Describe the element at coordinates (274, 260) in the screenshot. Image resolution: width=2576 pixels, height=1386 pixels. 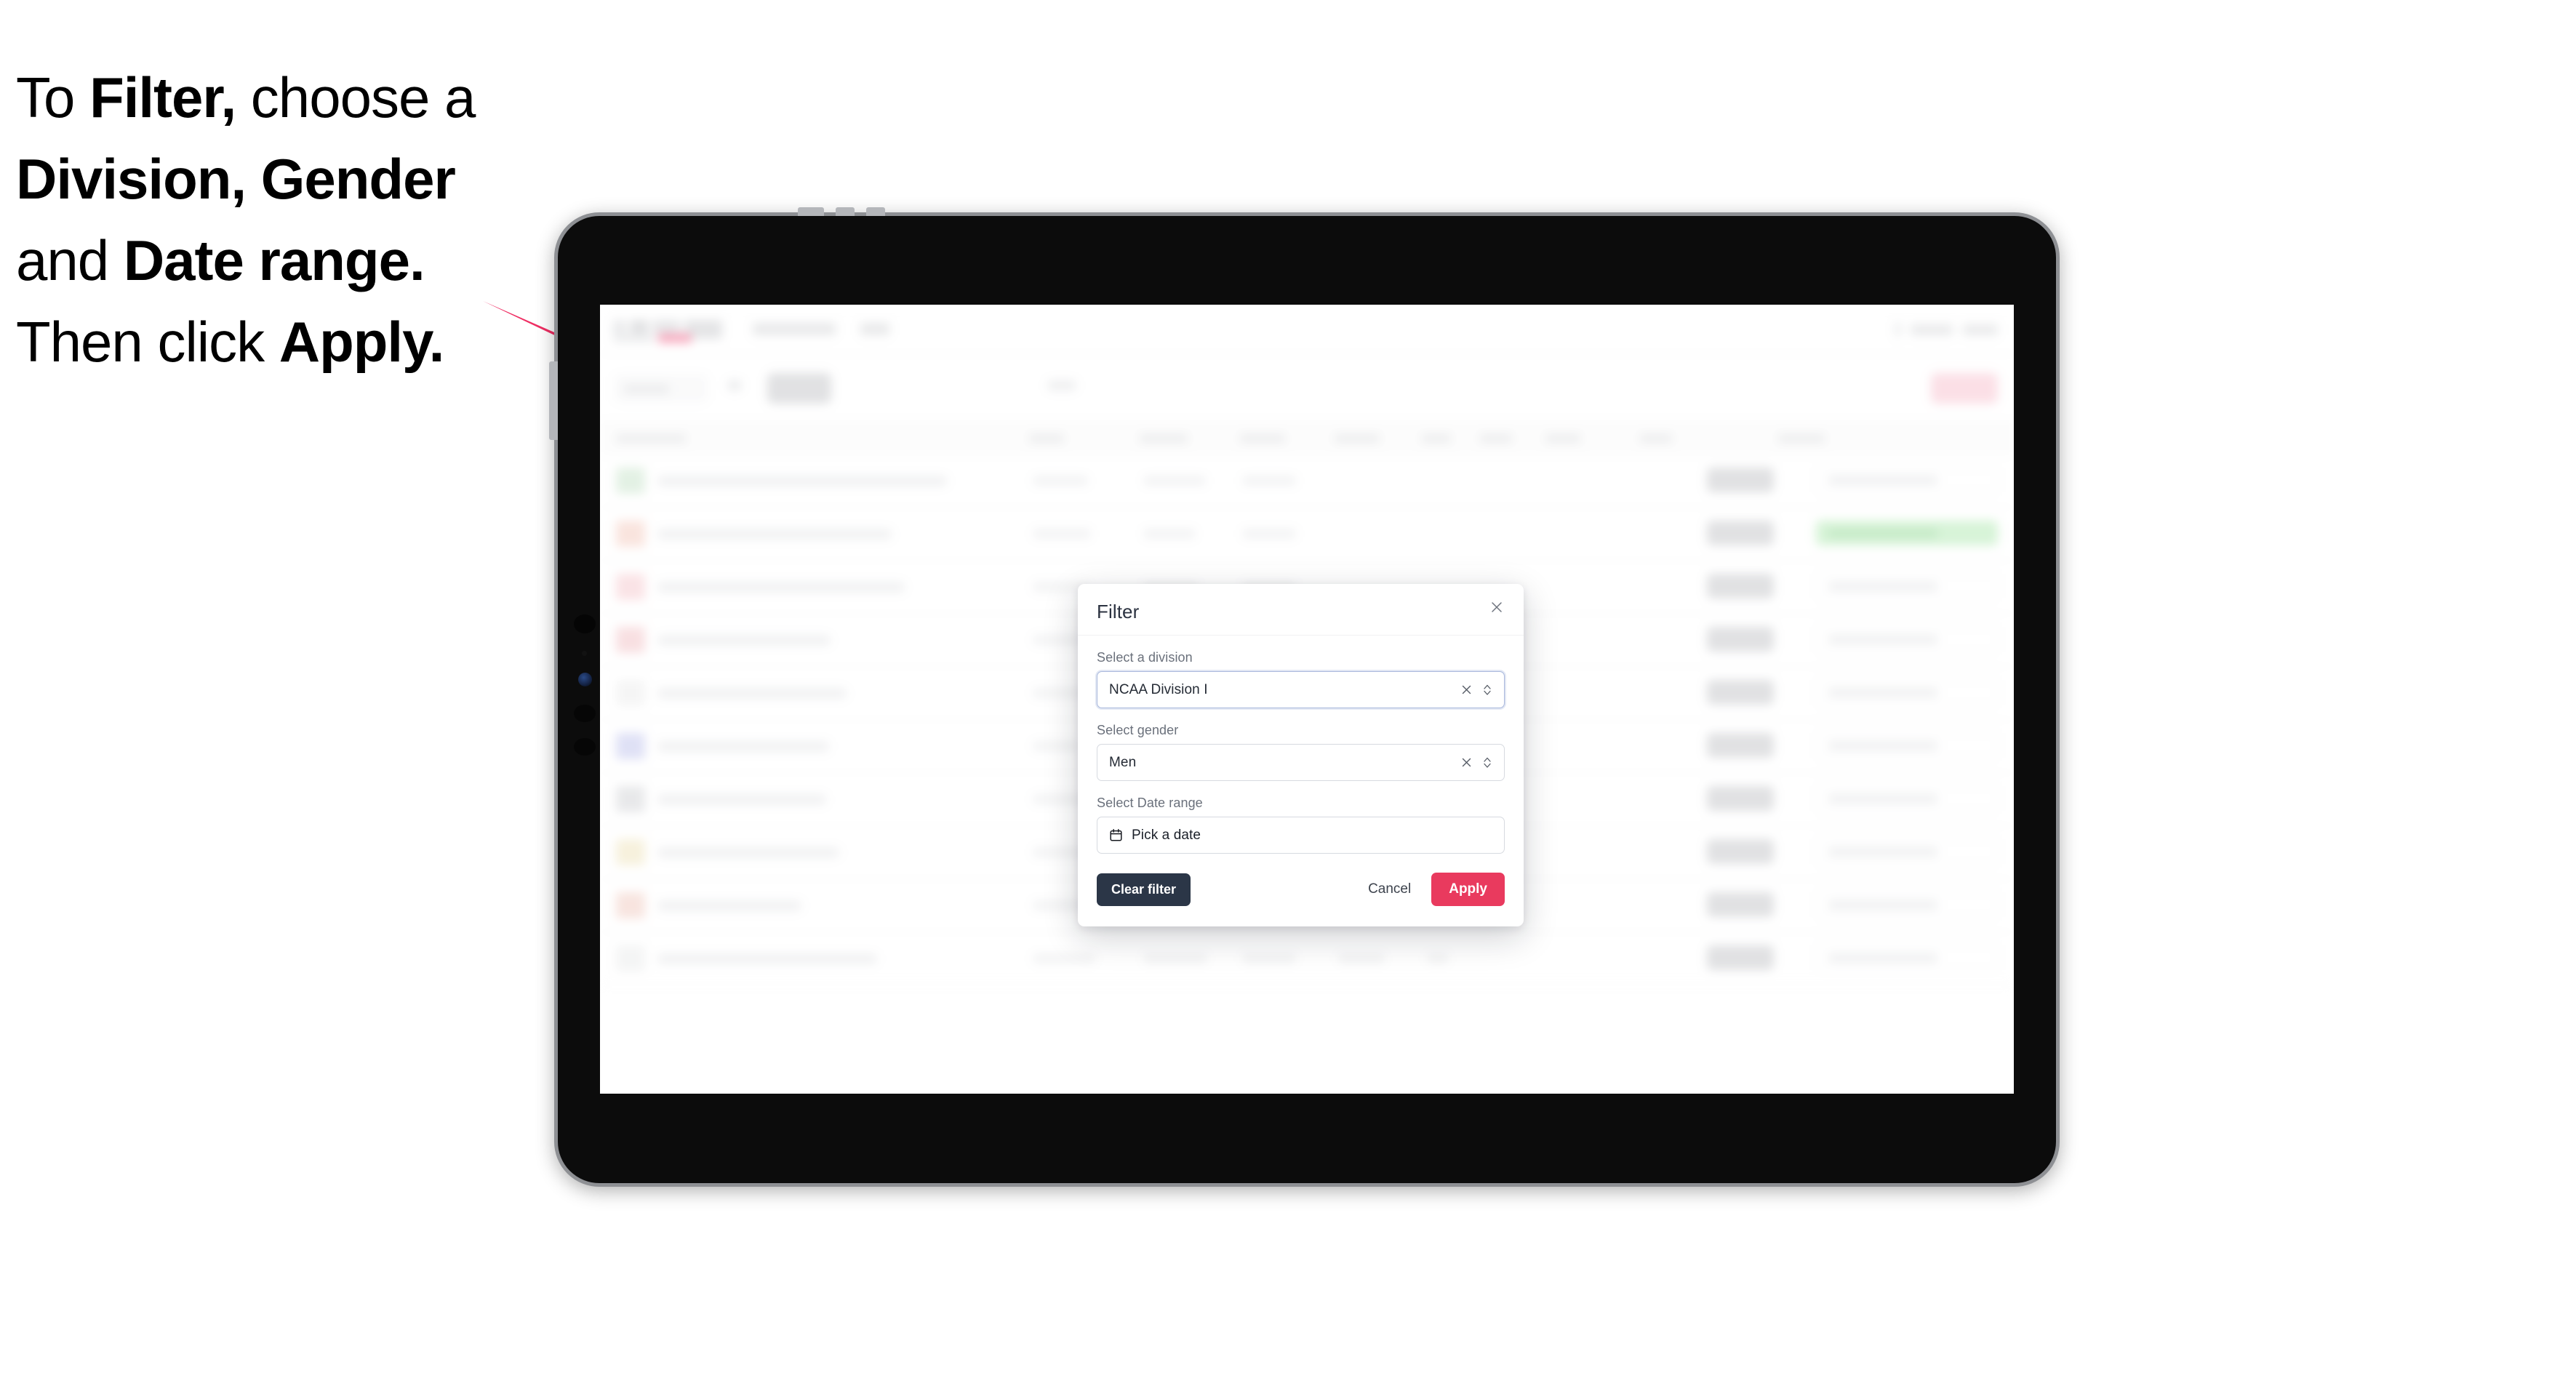
I see `instruction-l3-bold: Date range.` at that location.